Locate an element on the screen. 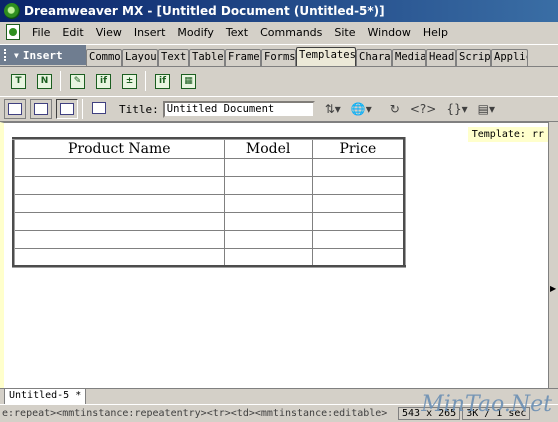 This screenshot has height=422, width=558. menu-commands: Commands is located at coordinates (291, 32).